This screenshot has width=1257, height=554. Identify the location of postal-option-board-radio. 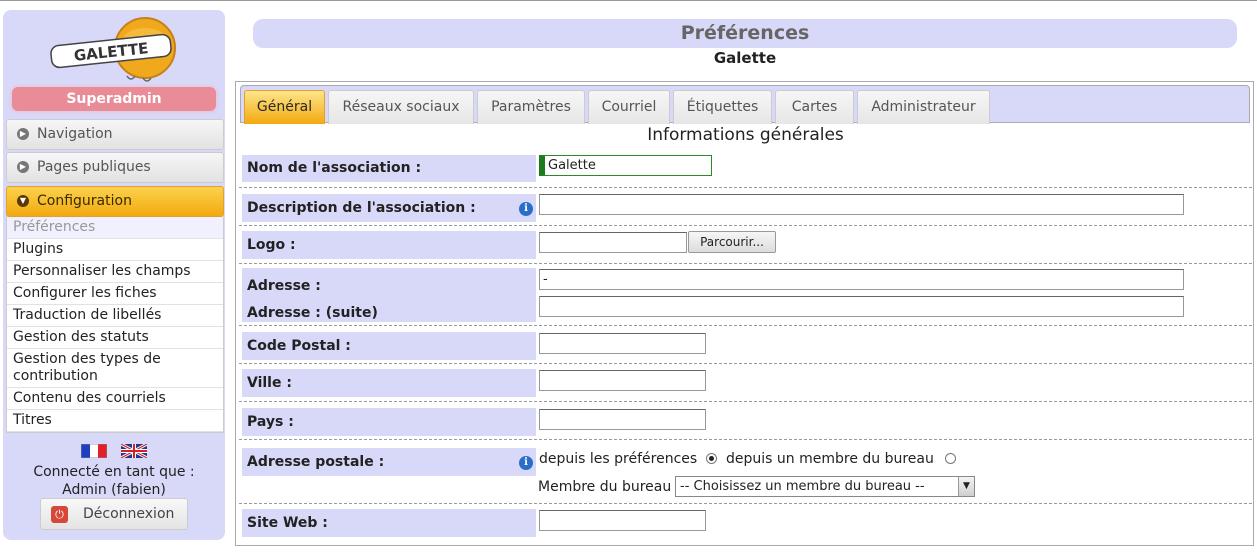
(950, 458).